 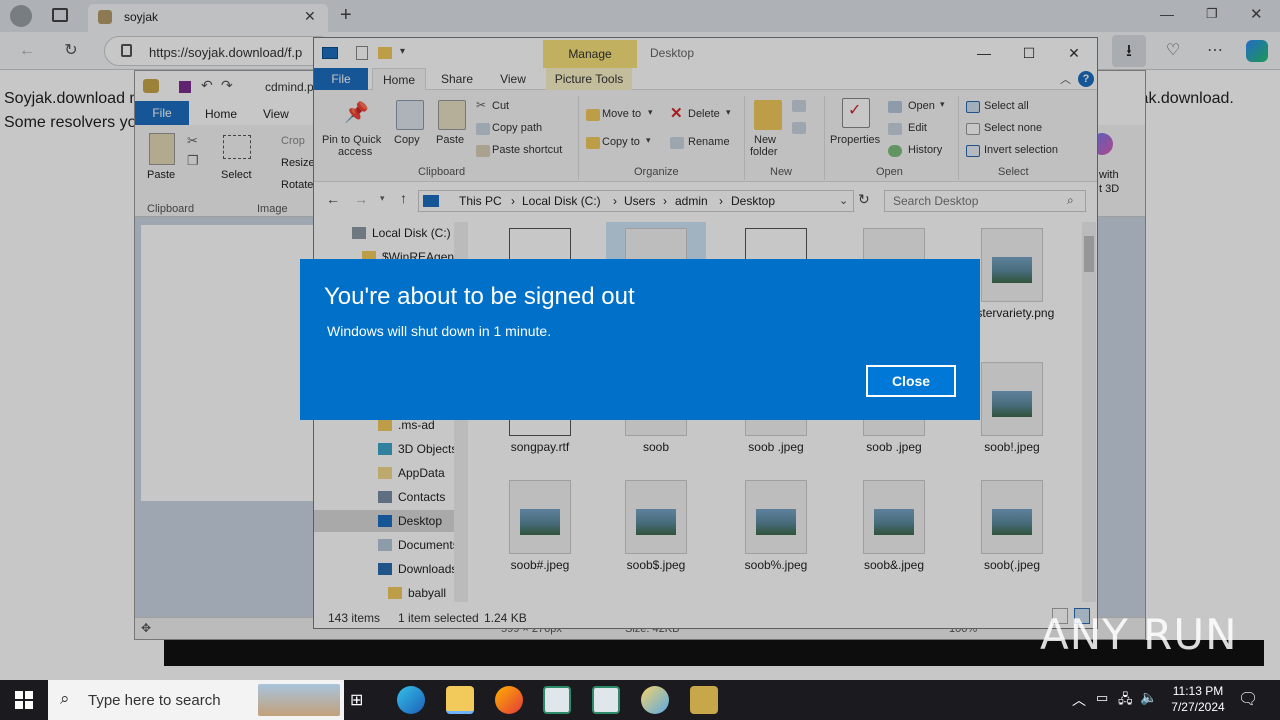 I want to click on dialog-message: Windows will shut down in 1 minute., so click(x=439, y=331).